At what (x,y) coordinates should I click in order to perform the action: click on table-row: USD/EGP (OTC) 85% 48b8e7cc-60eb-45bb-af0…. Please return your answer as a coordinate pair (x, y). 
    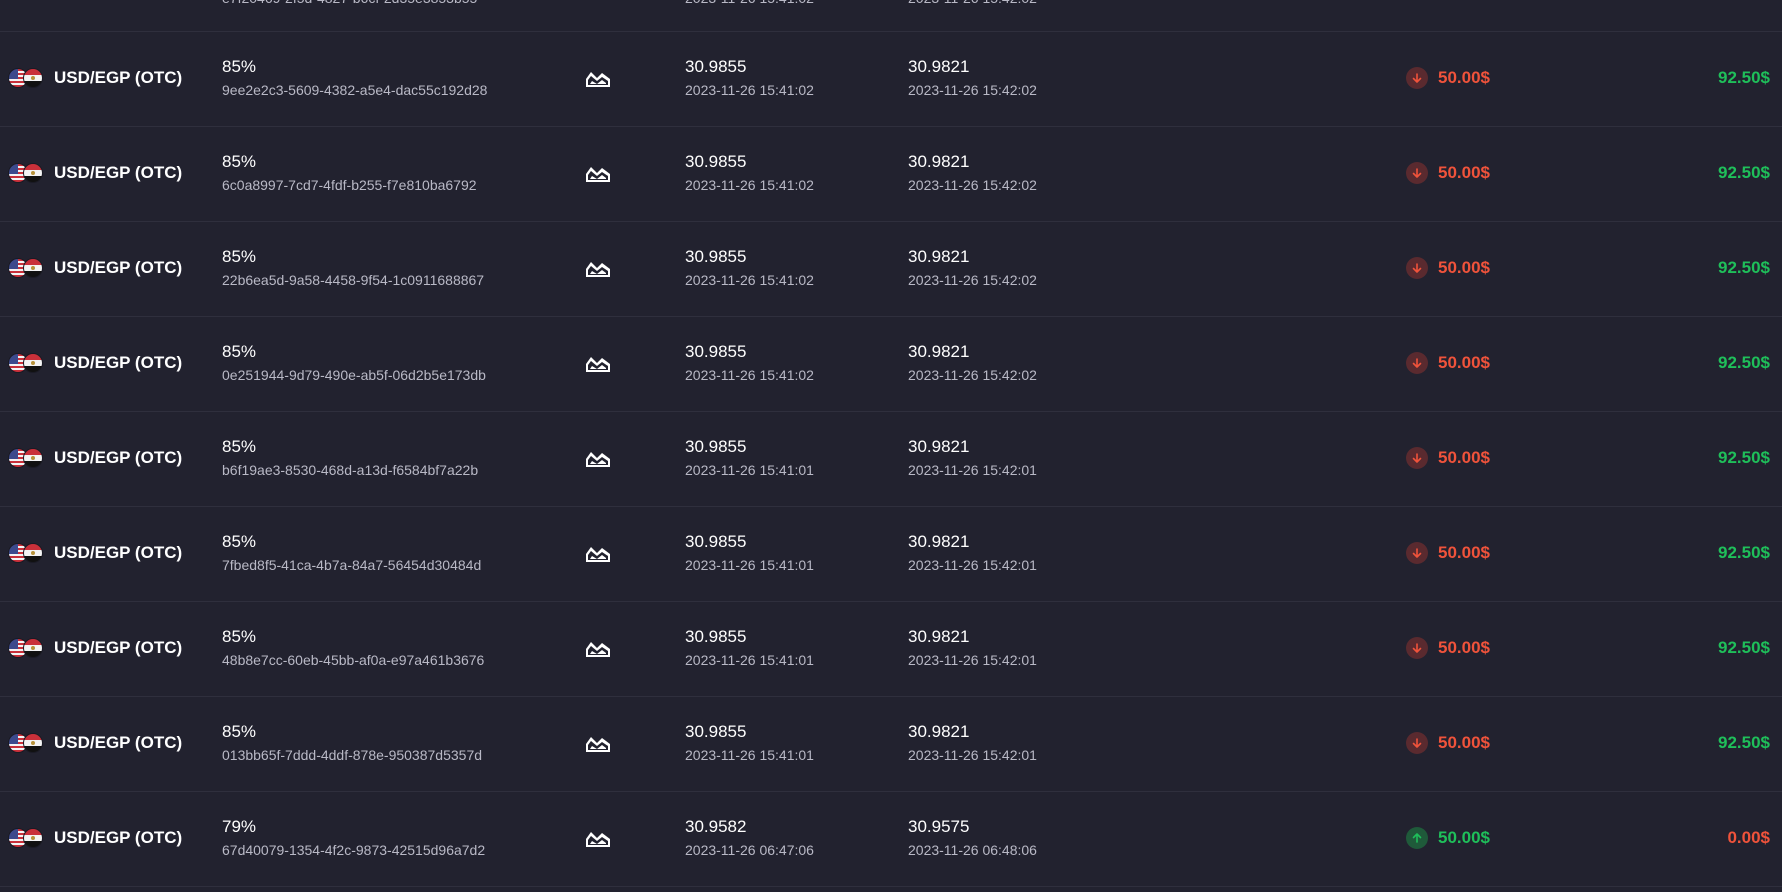
    Looking at the image, I should click on (891, 649).